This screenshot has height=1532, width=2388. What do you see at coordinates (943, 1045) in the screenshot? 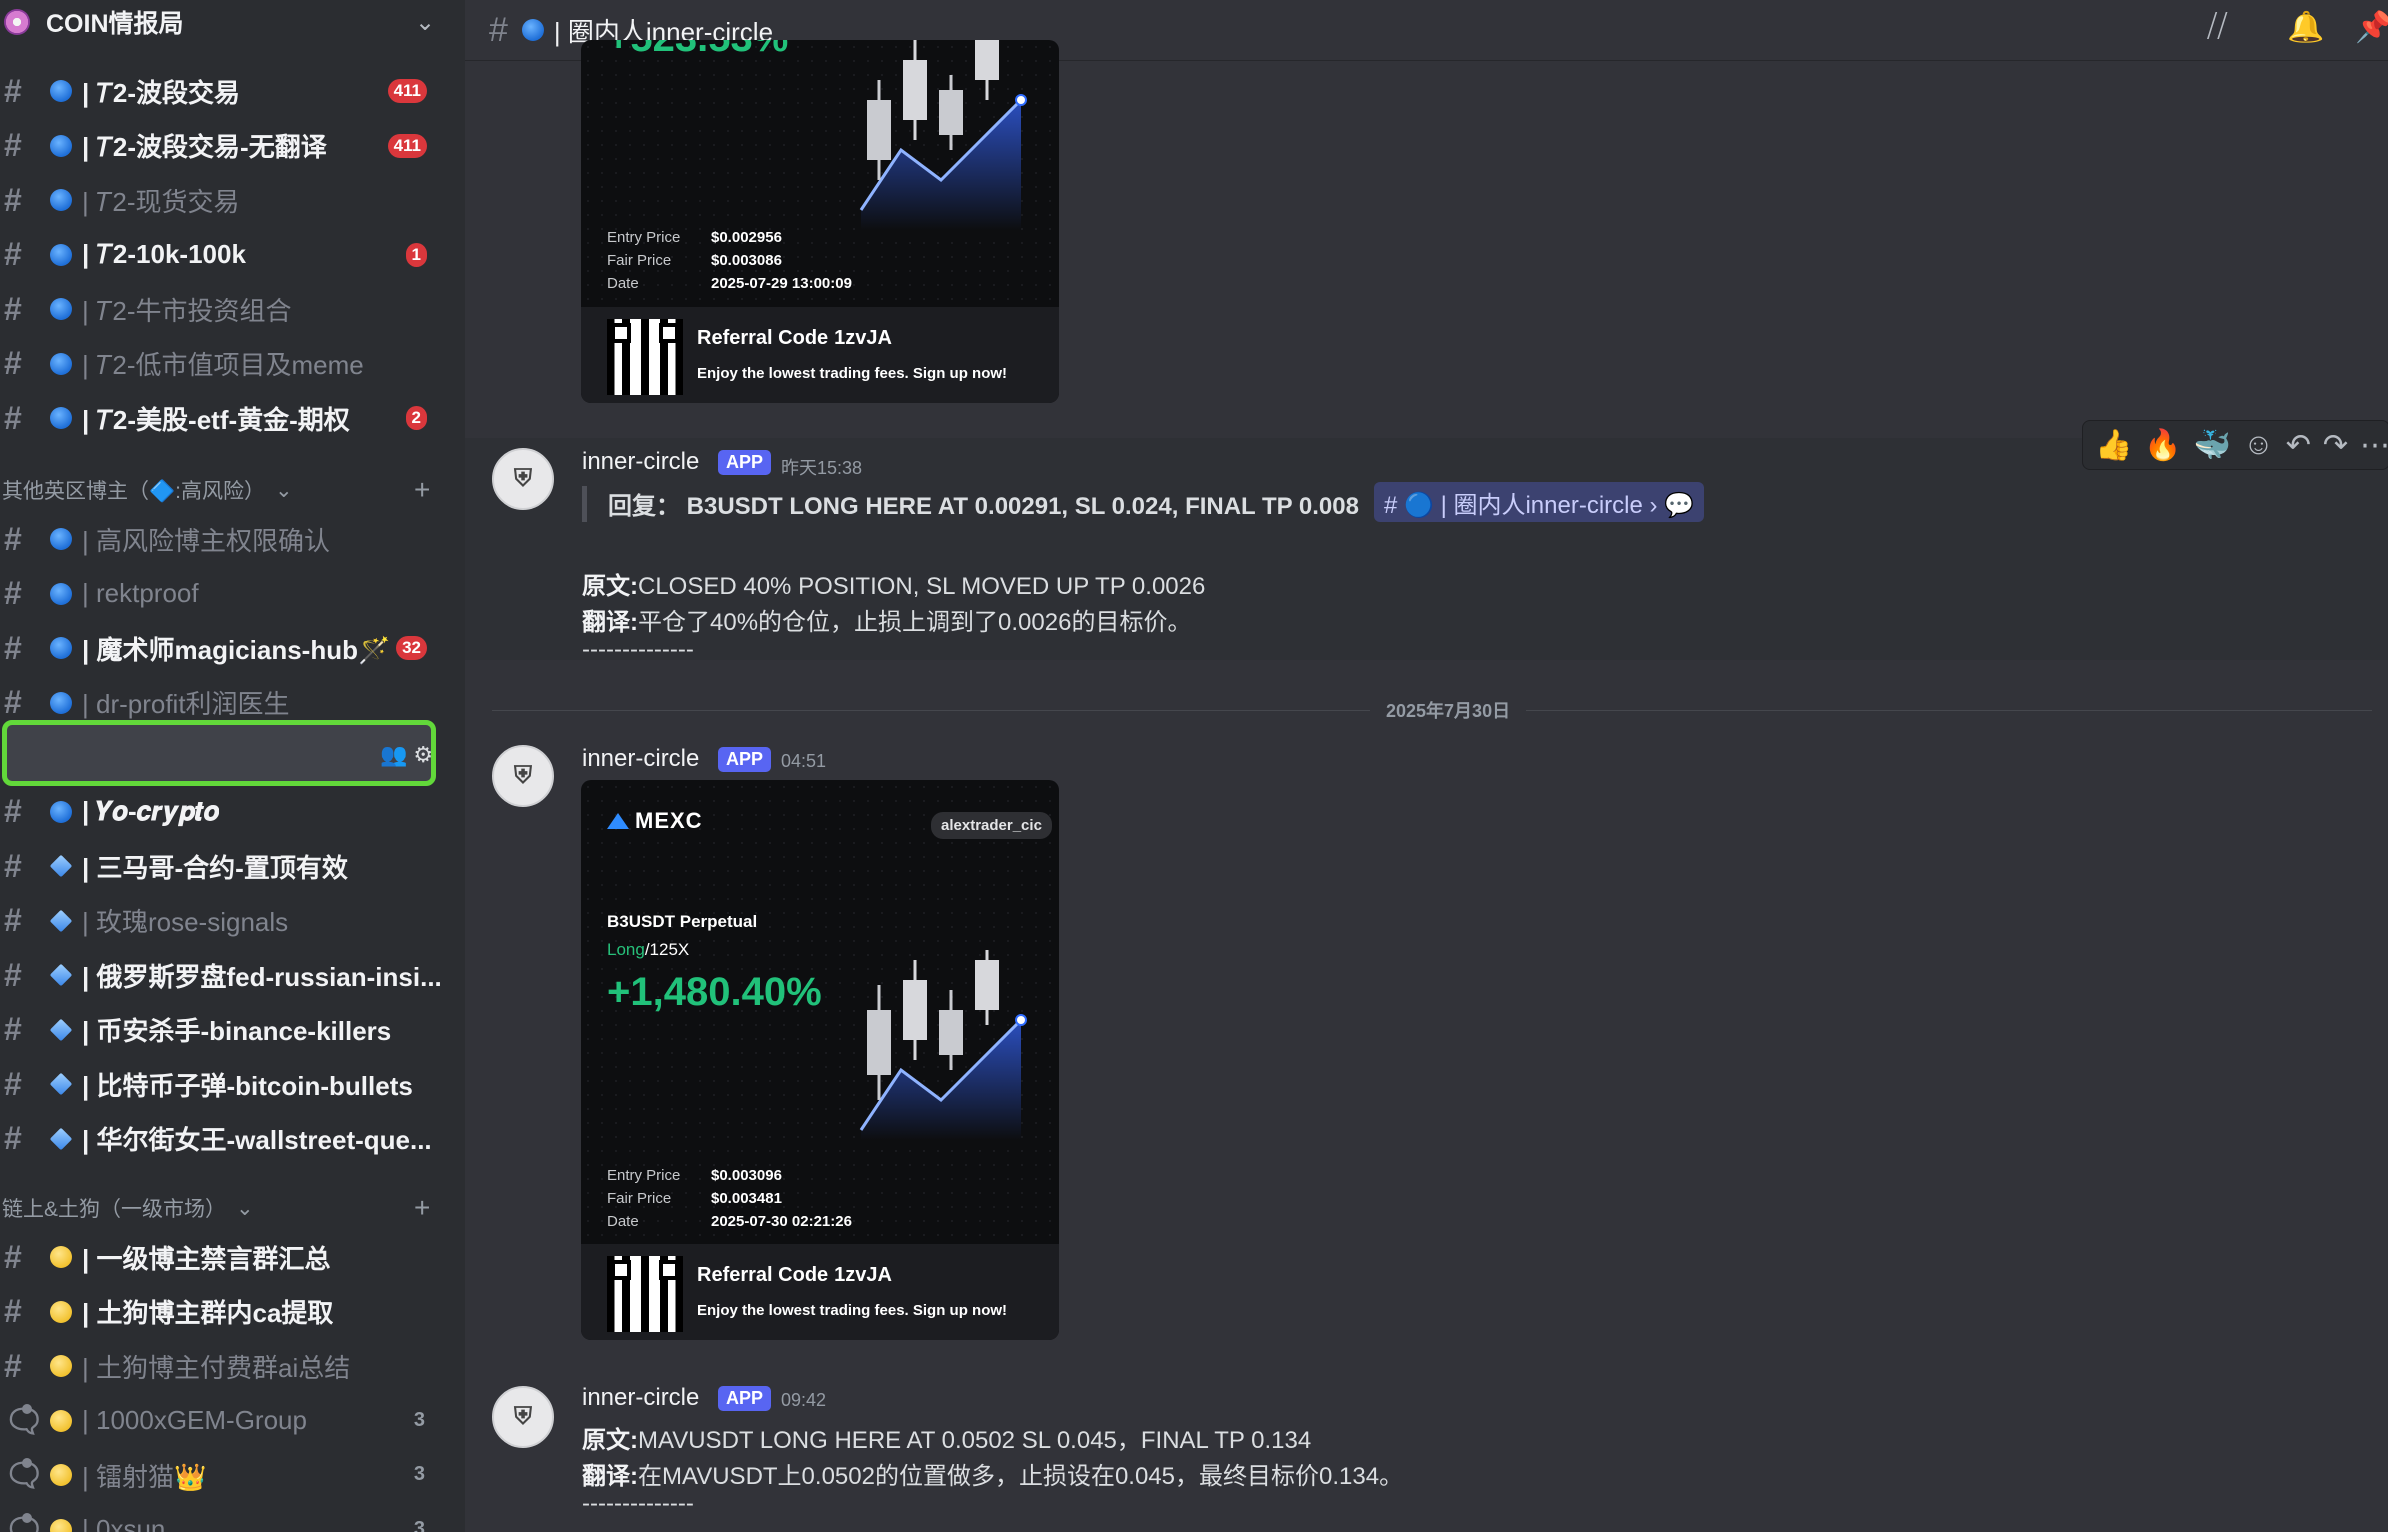
I see `chart-graphic` at bounding box center [943, 1045].